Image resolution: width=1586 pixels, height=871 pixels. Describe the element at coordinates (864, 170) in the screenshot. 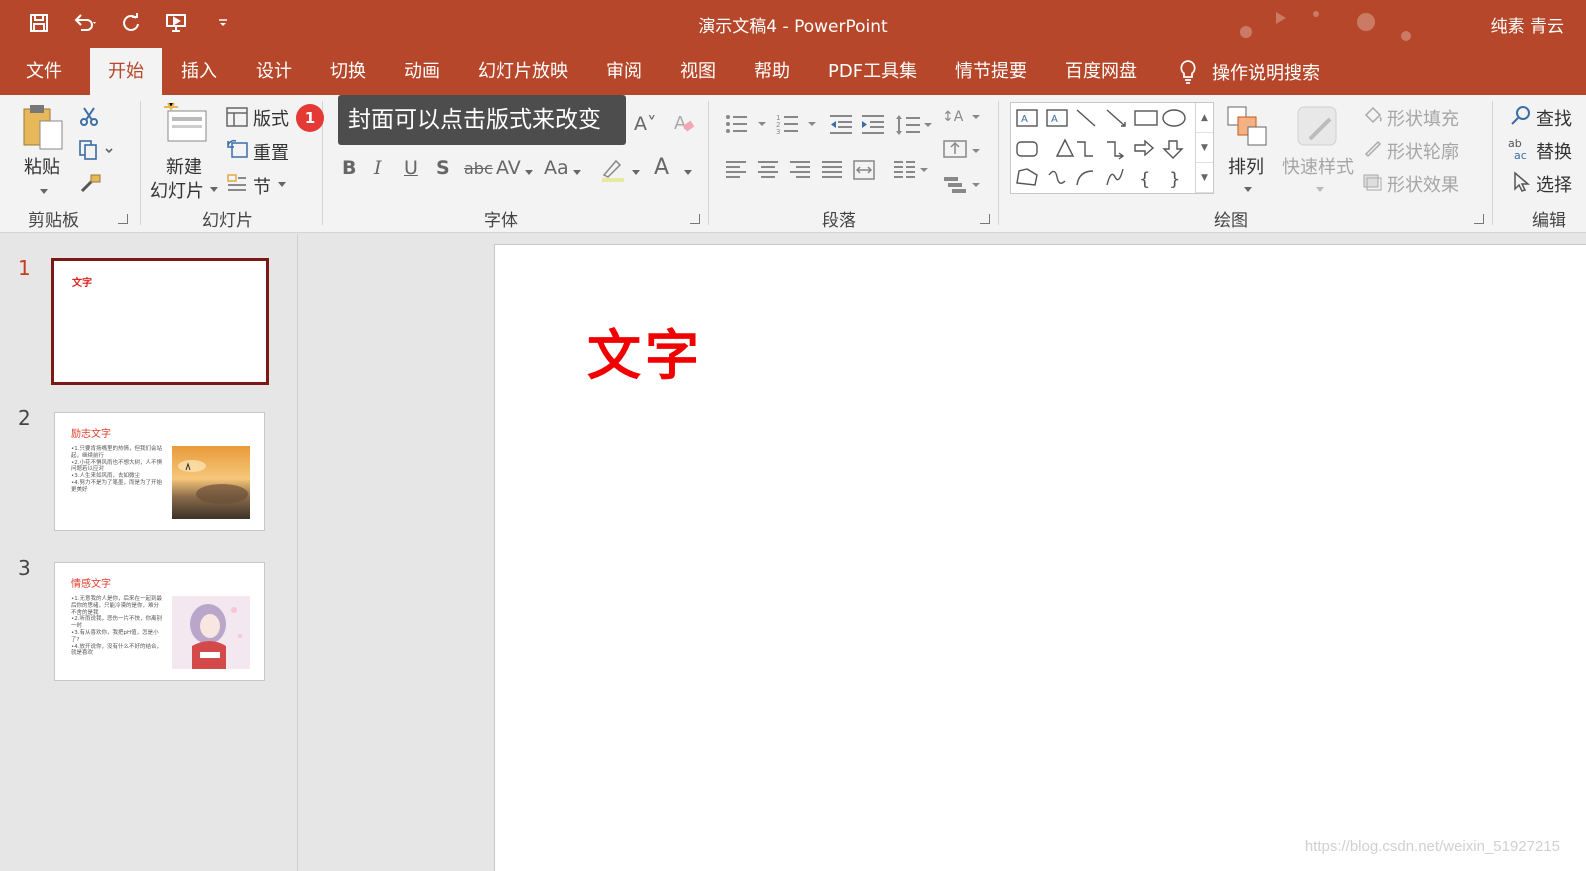

I see `distributed-icon` at that location.